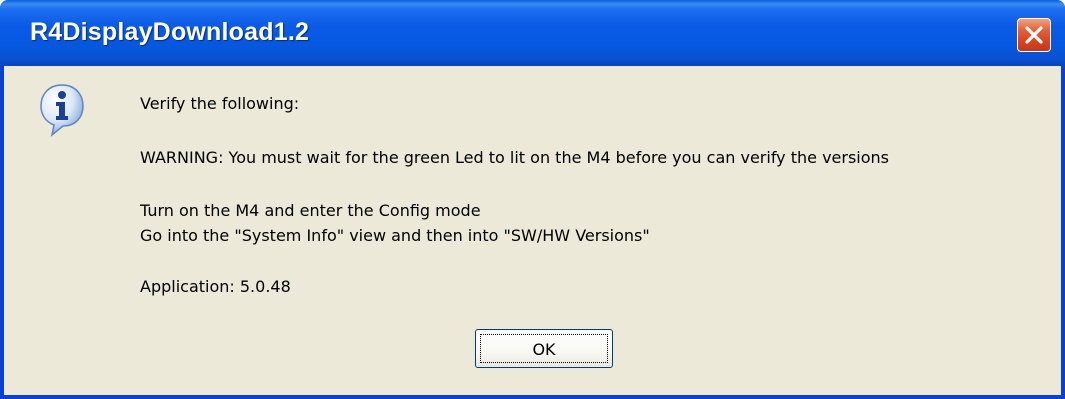  I want to click on message-line-turn-on: Turn on the M4 and enter the Config mode, so click(310, 210).